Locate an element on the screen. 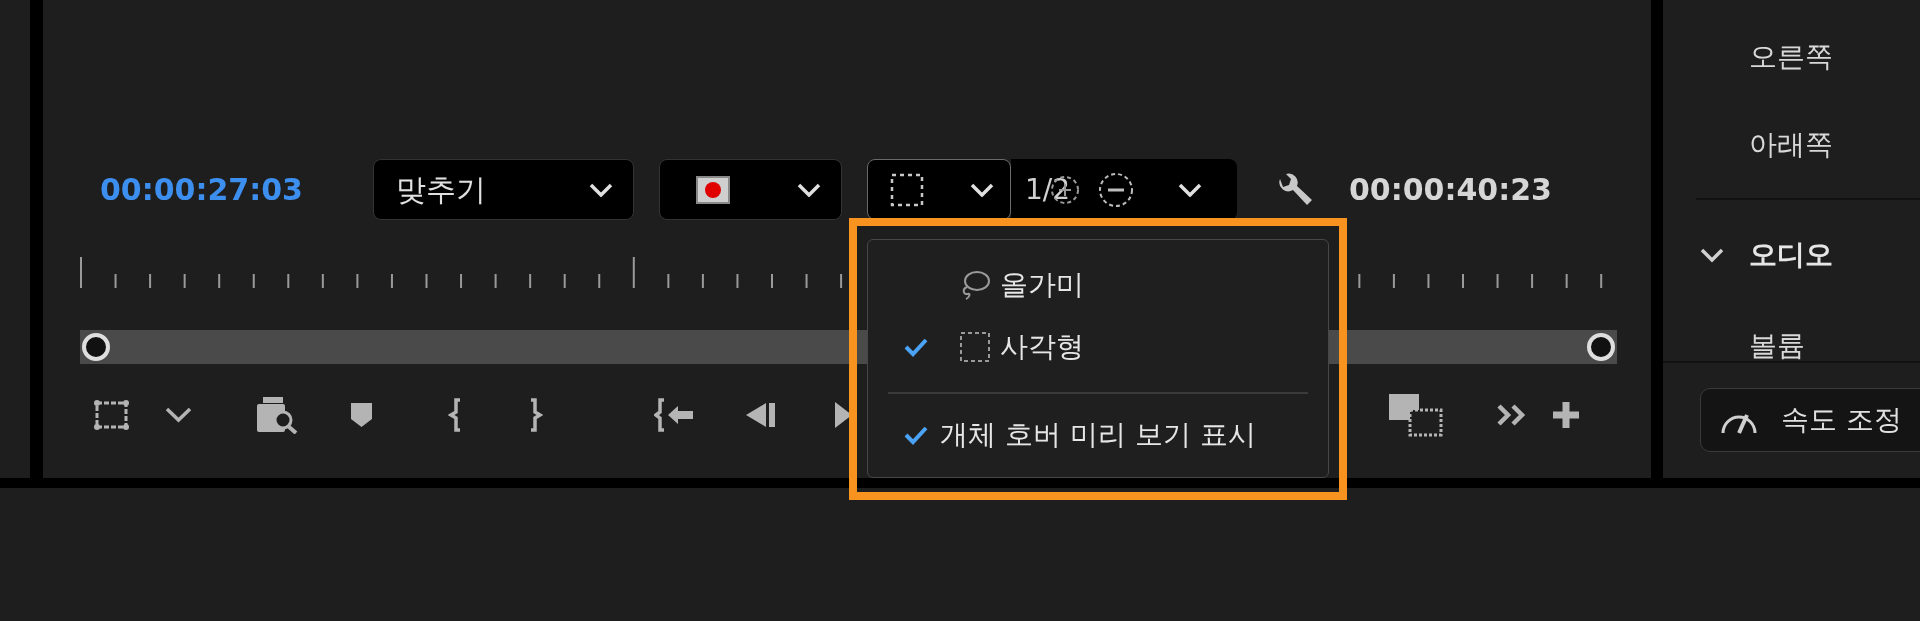 This screenshot has height=621, width=1920. add-icon is located at coordinates (1566, 415).